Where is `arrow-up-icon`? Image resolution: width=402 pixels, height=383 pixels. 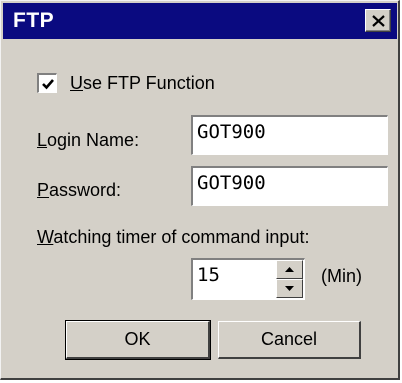
arrow-up-icon is located at coordinates (289, 269).